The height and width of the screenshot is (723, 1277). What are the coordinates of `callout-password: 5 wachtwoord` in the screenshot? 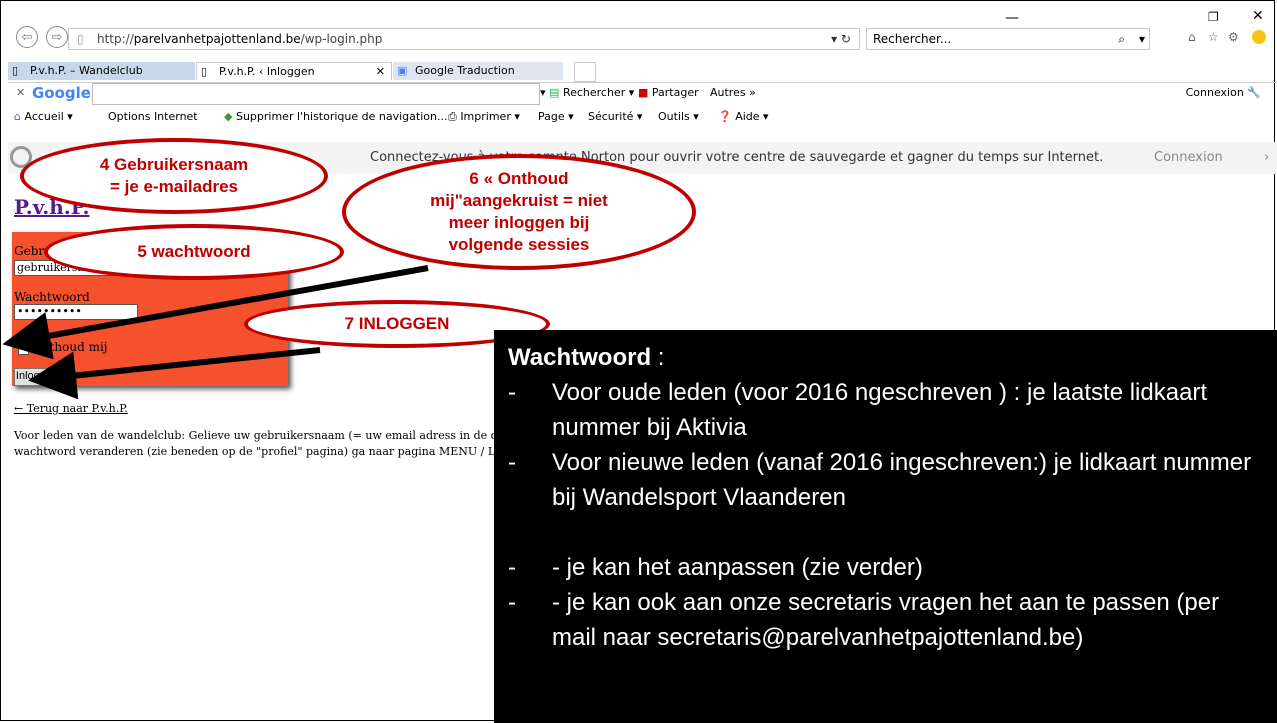 It's located at (194, 252).